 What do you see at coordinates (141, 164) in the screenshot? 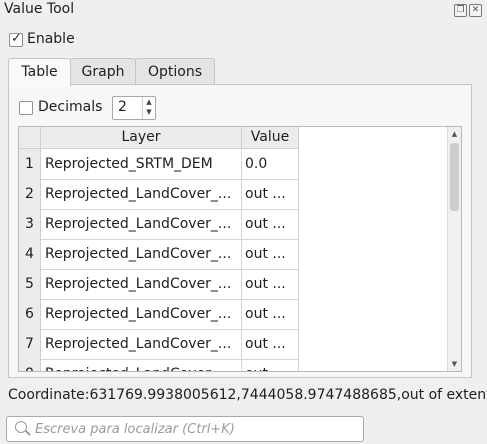
I see `layer-cell: Reprojected_SRTM_DEM` at bounding box center [141, 164].